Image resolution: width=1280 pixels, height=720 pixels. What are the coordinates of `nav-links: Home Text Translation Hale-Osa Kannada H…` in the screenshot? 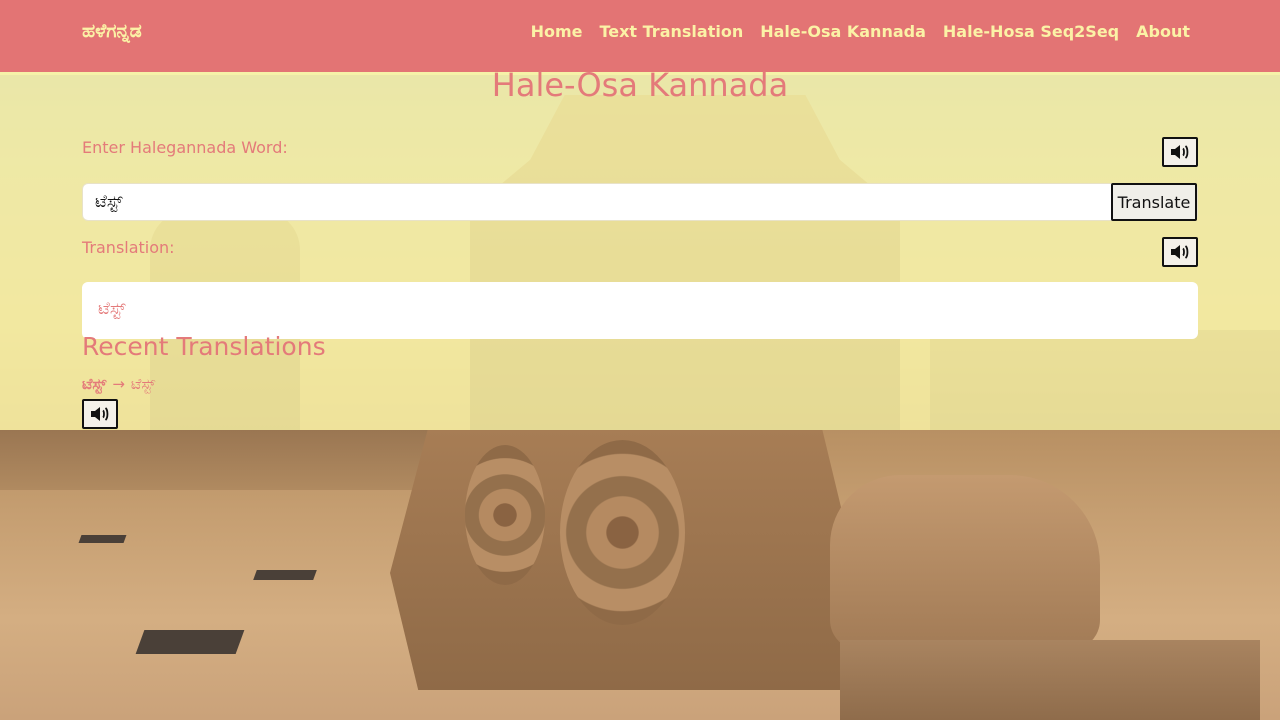 It's located at (860, 31).